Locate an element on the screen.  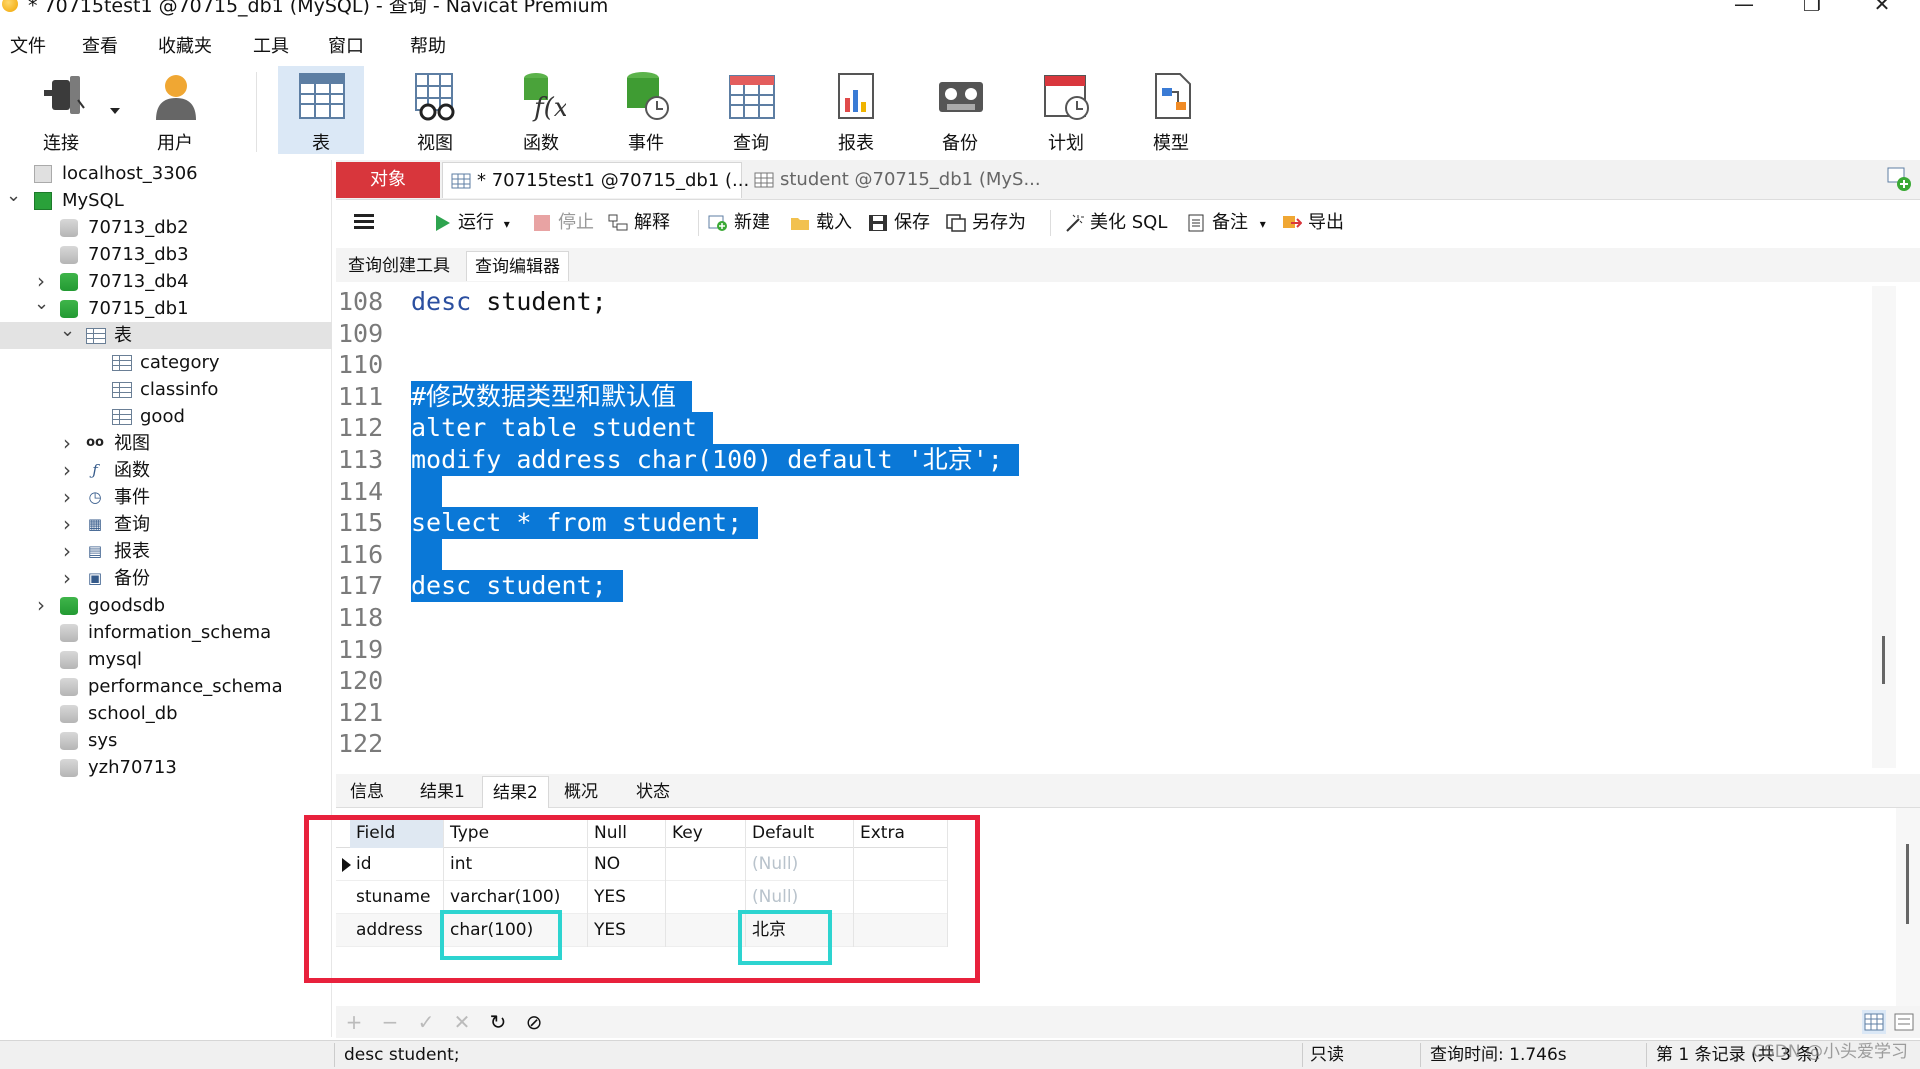
toolbar-event-button: 事件 is located at coordinates (646, 110).